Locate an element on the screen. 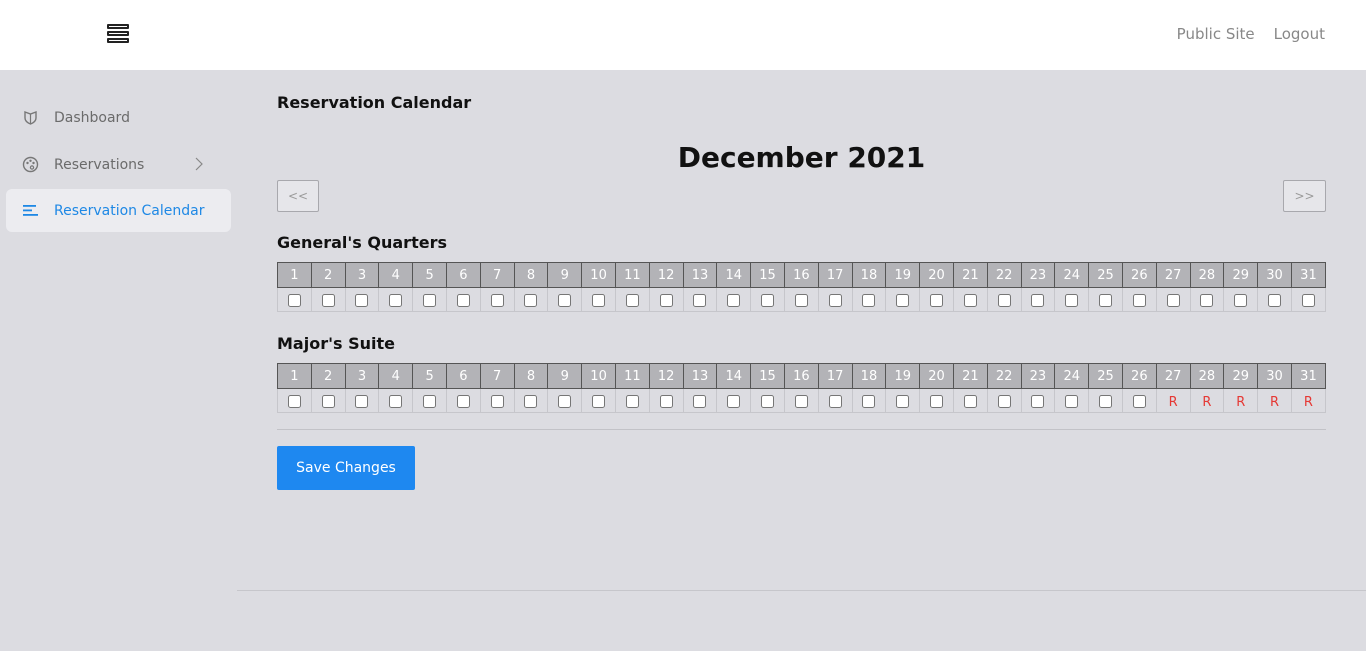 This screenshot has width=1366, height=651. day-header: 29 is located at coordinates (1241, 376).